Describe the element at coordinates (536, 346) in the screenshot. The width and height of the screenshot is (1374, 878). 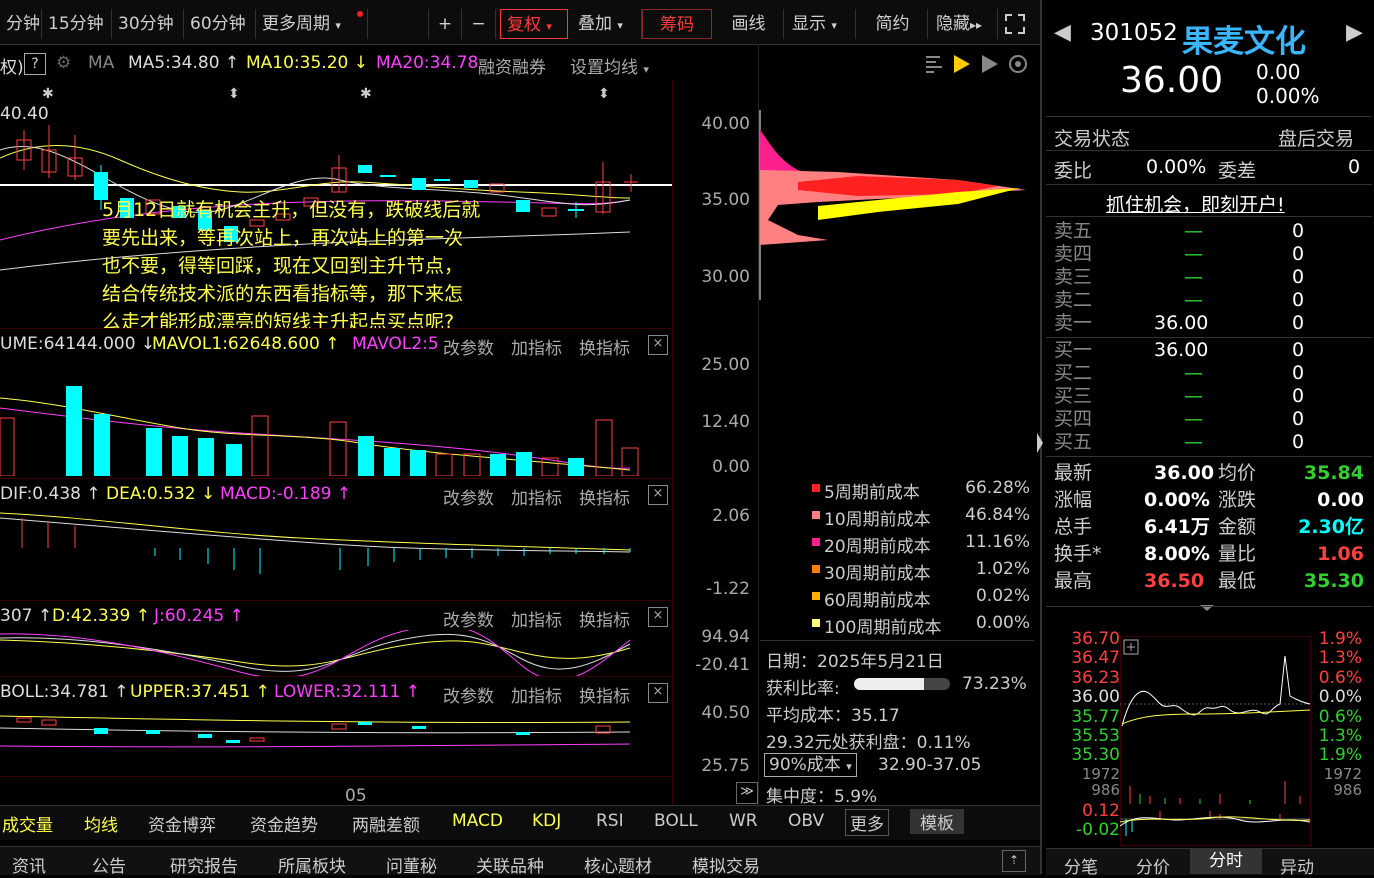
I see `volume-add-indicator: 加指标` at that location.